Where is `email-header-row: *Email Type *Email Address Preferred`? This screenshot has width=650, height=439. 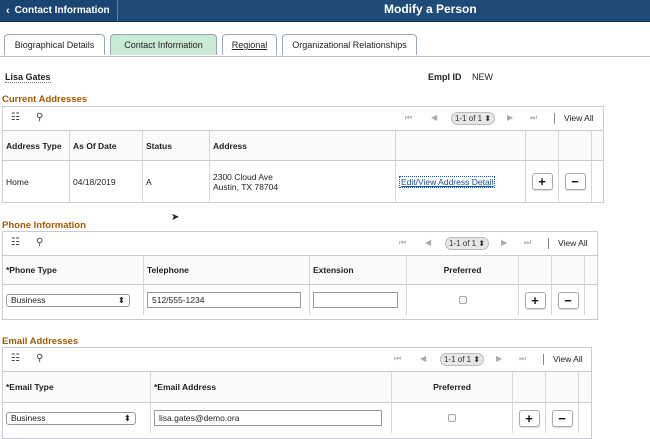
email-header-row: *Email Type *Email Address Preferred is located at coordinates (297, 387).